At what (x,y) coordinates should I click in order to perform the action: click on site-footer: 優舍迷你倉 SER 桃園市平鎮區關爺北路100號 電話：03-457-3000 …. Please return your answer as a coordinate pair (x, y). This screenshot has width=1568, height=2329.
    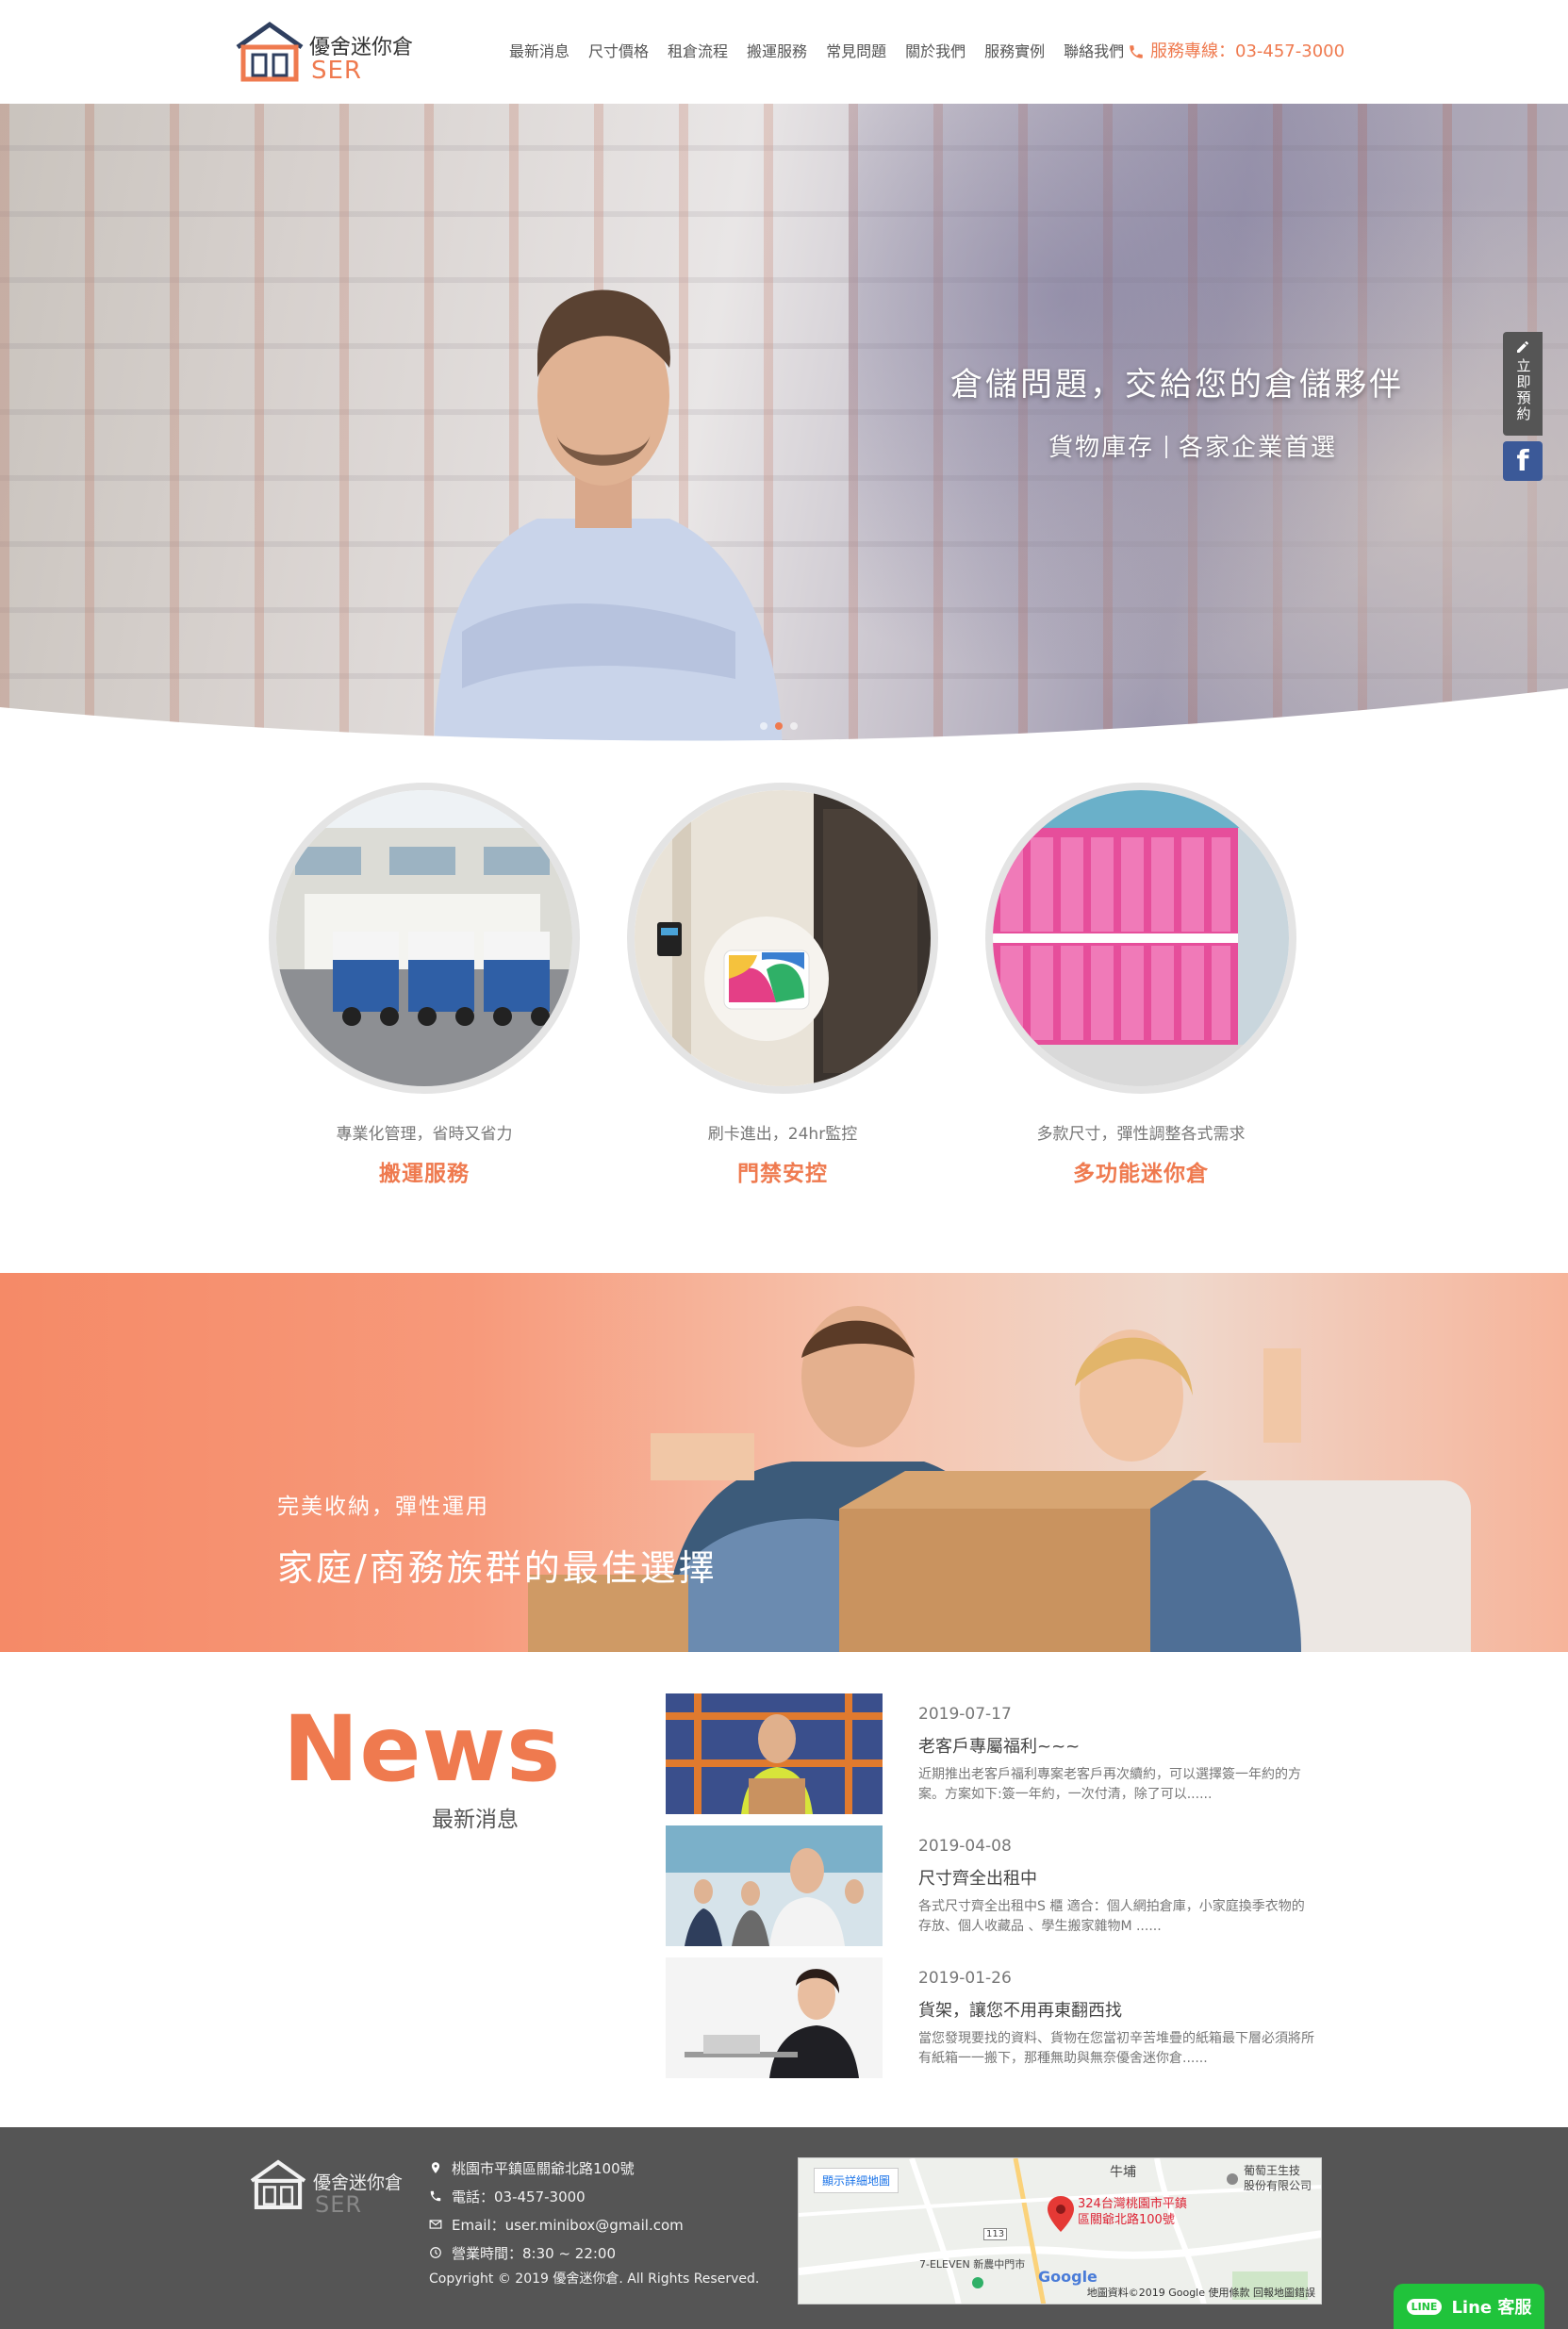
    Looking at the image, I should click on (784, 2228).